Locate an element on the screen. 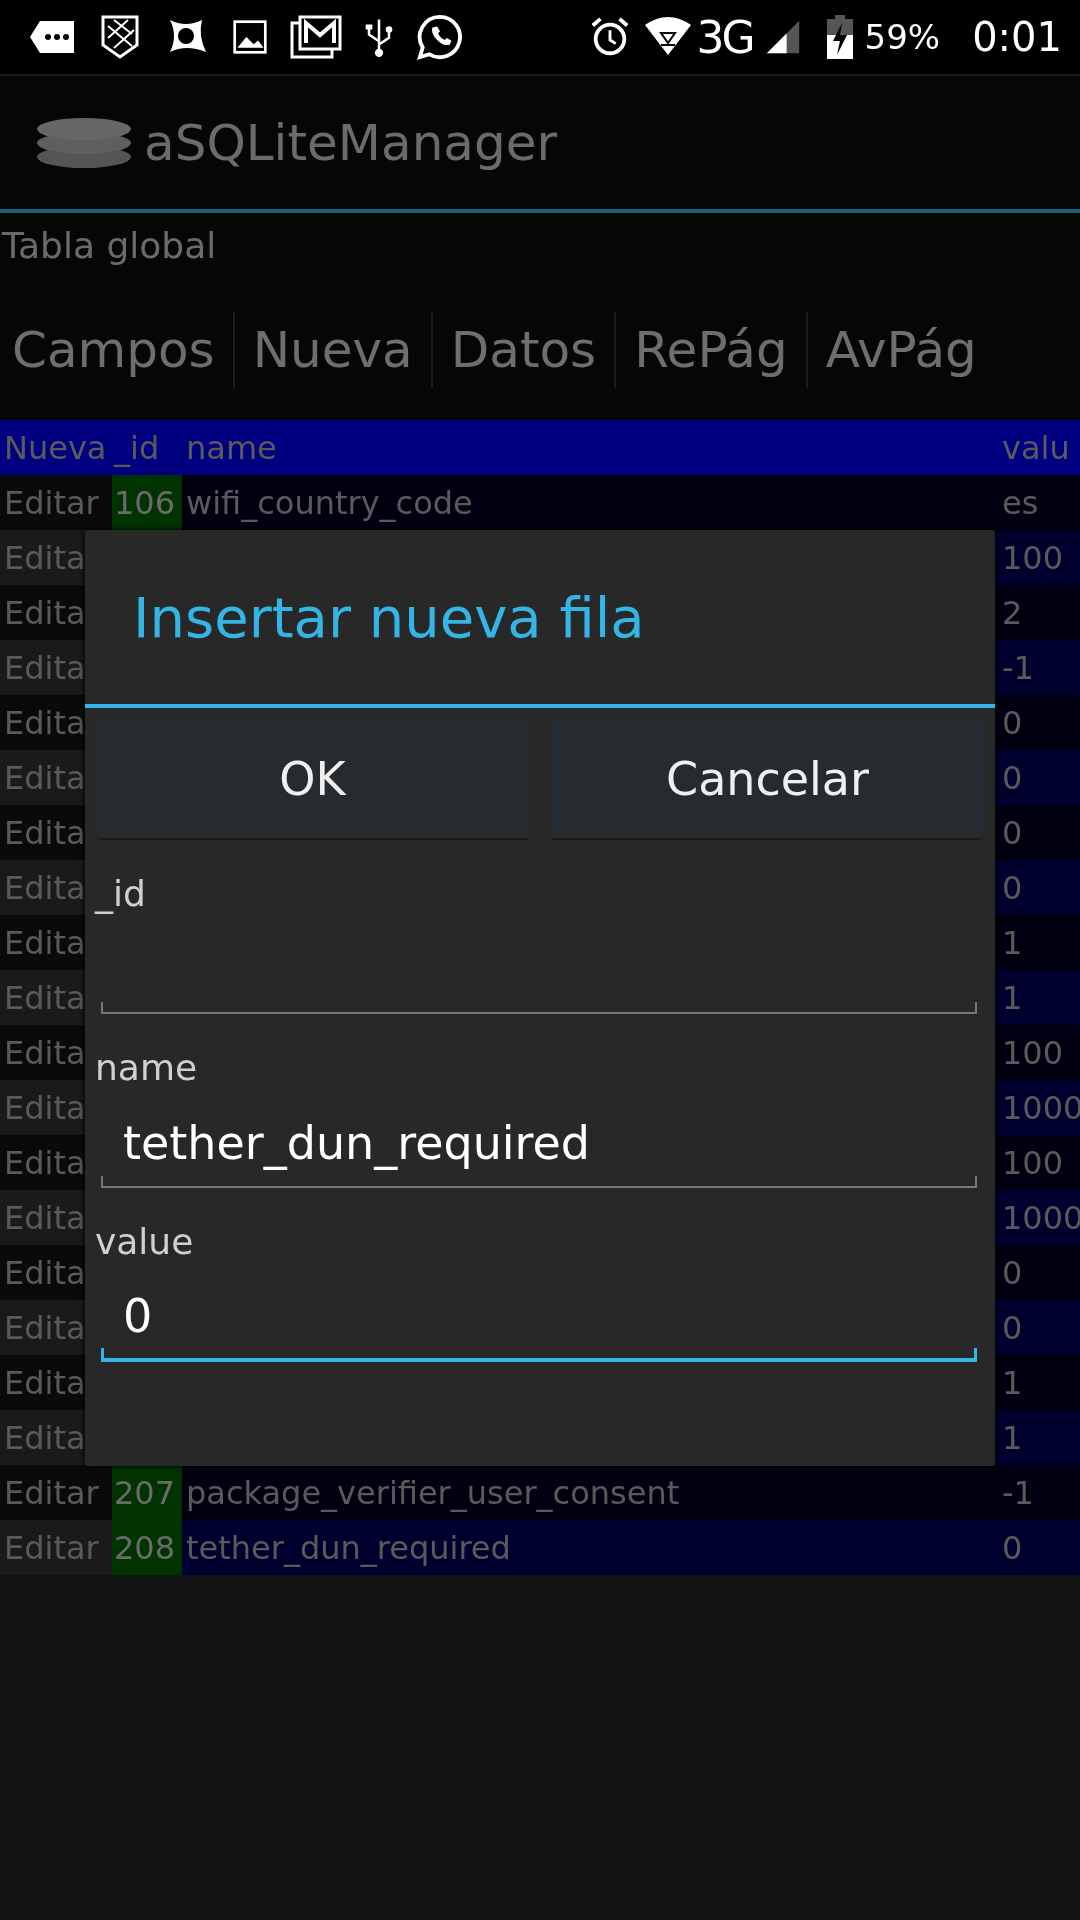 The image size is (1080, 1920). app-title: aSQLiteManager is located at coordinates (350, 142).